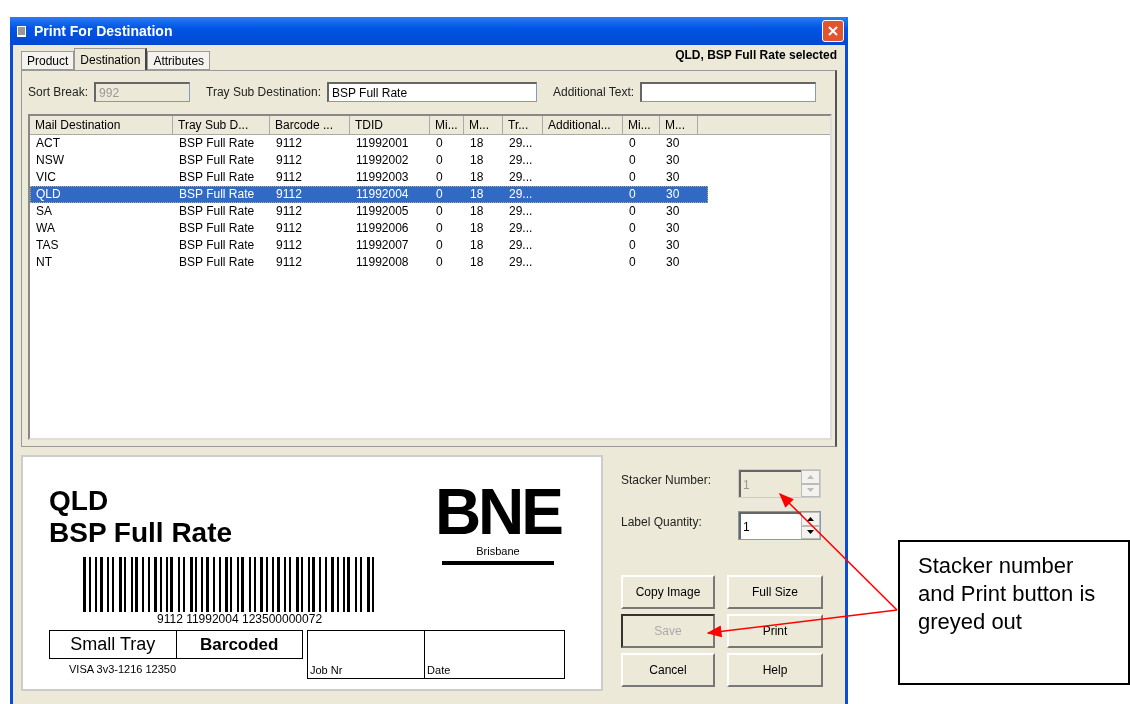 The image size is (1130, 704). Describe the element at coordinates (775, 670) in the screenshot. I see `dialog-button: Help` at that location.